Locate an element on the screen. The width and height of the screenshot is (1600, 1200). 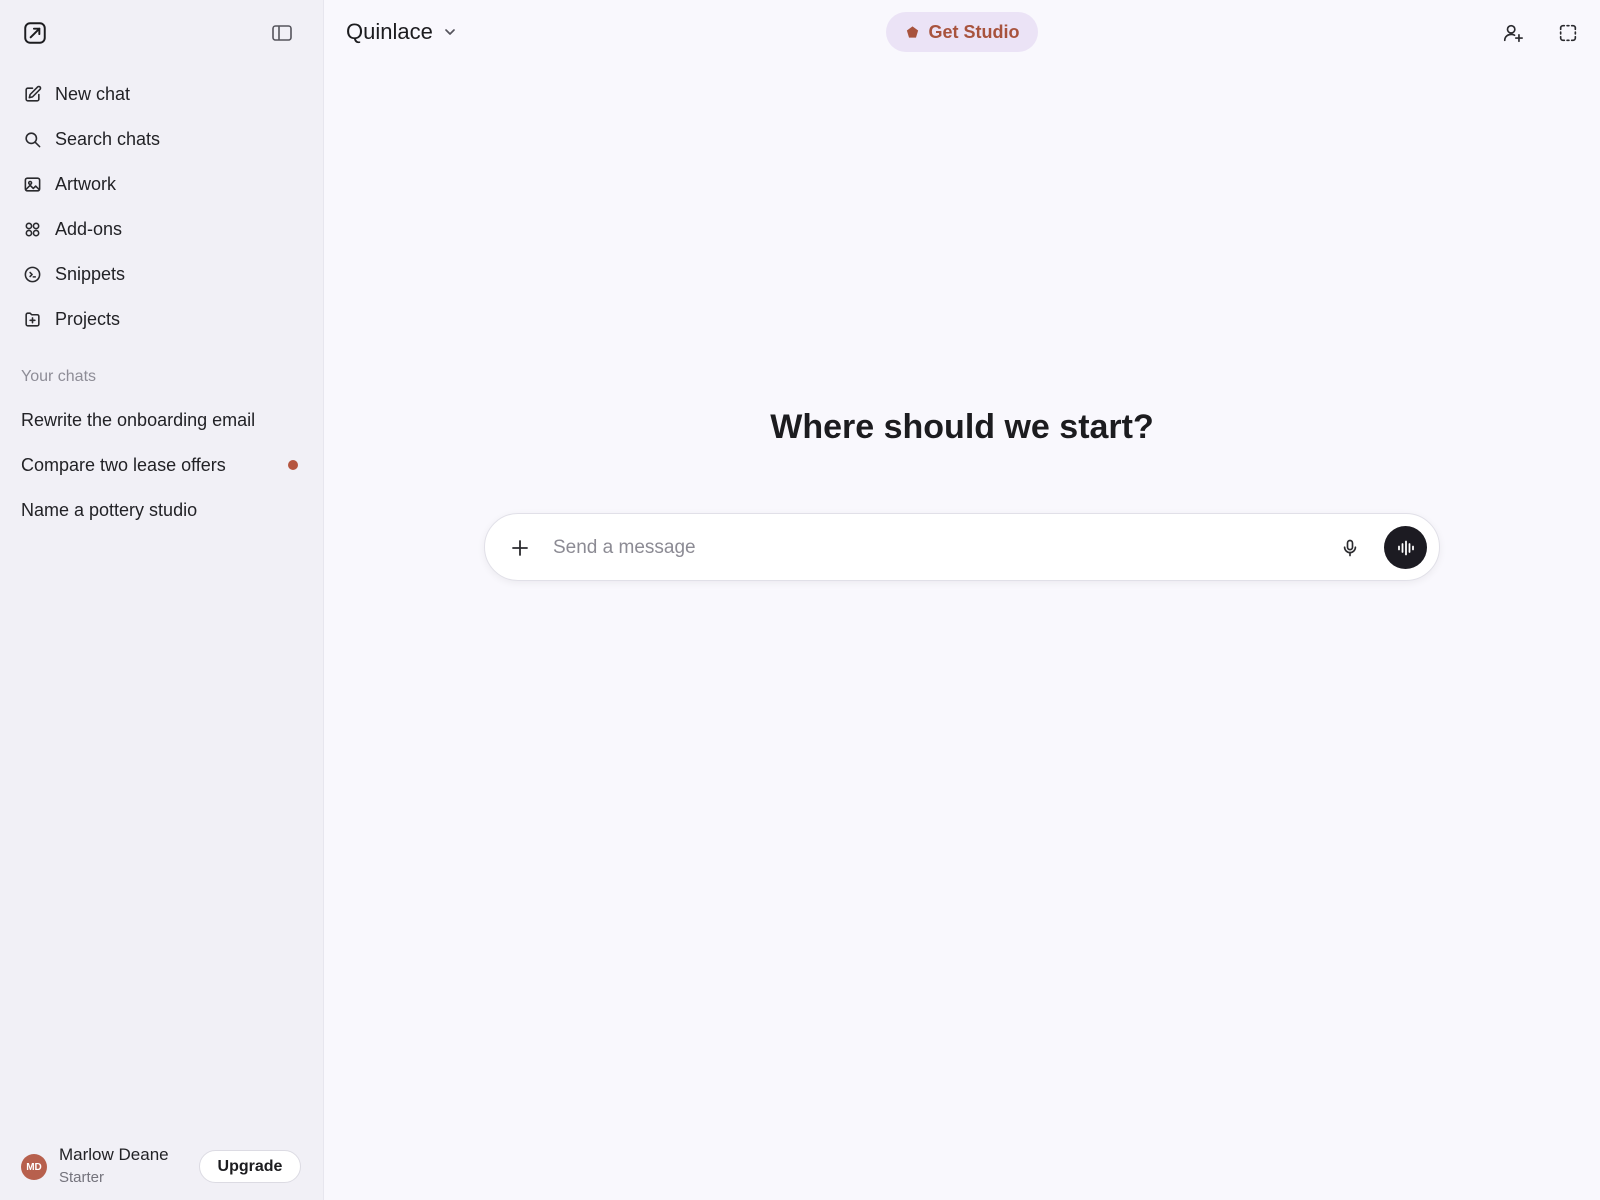
temporary-chat-button is located at coordinates (1568, 33).